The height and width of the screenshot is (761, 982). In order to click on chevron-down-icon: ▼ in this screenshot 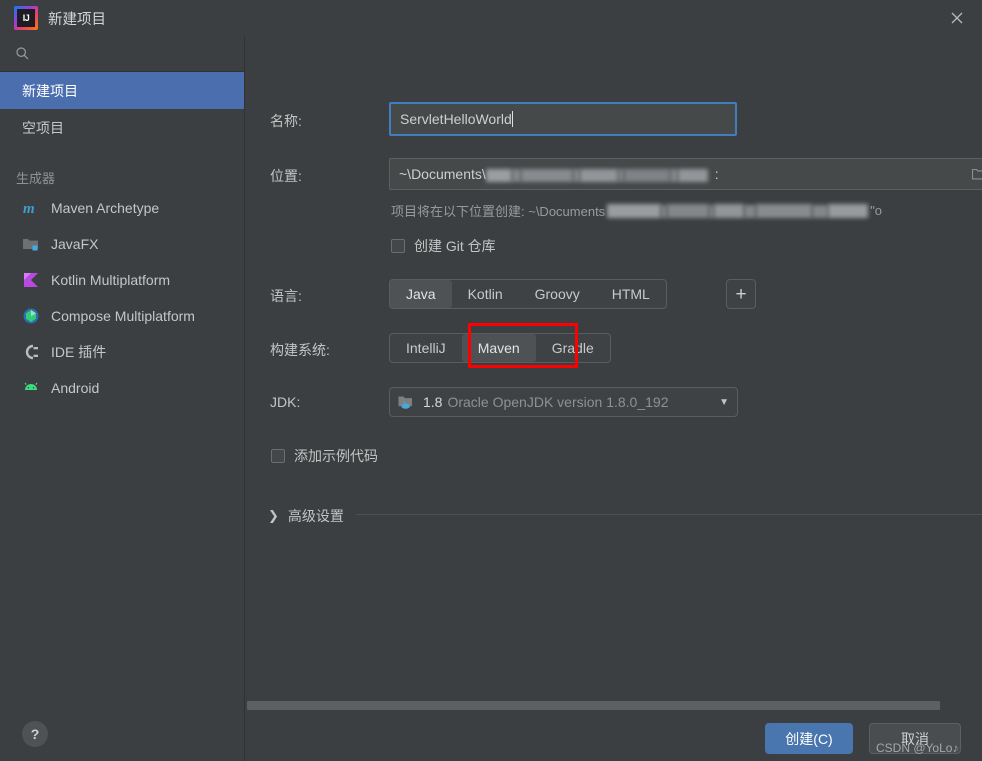, I will do `click(724, 402)`.